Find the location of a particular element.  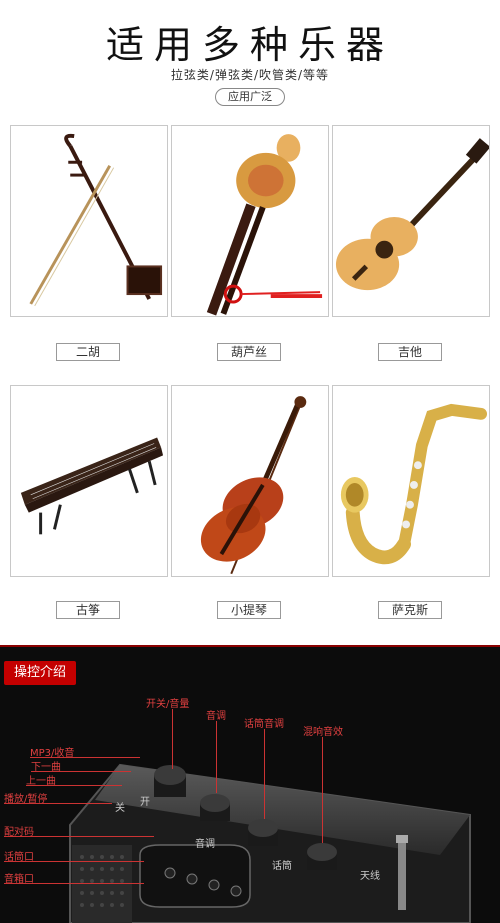

instrument-card-saxophone is located at coordinates (411, 481).